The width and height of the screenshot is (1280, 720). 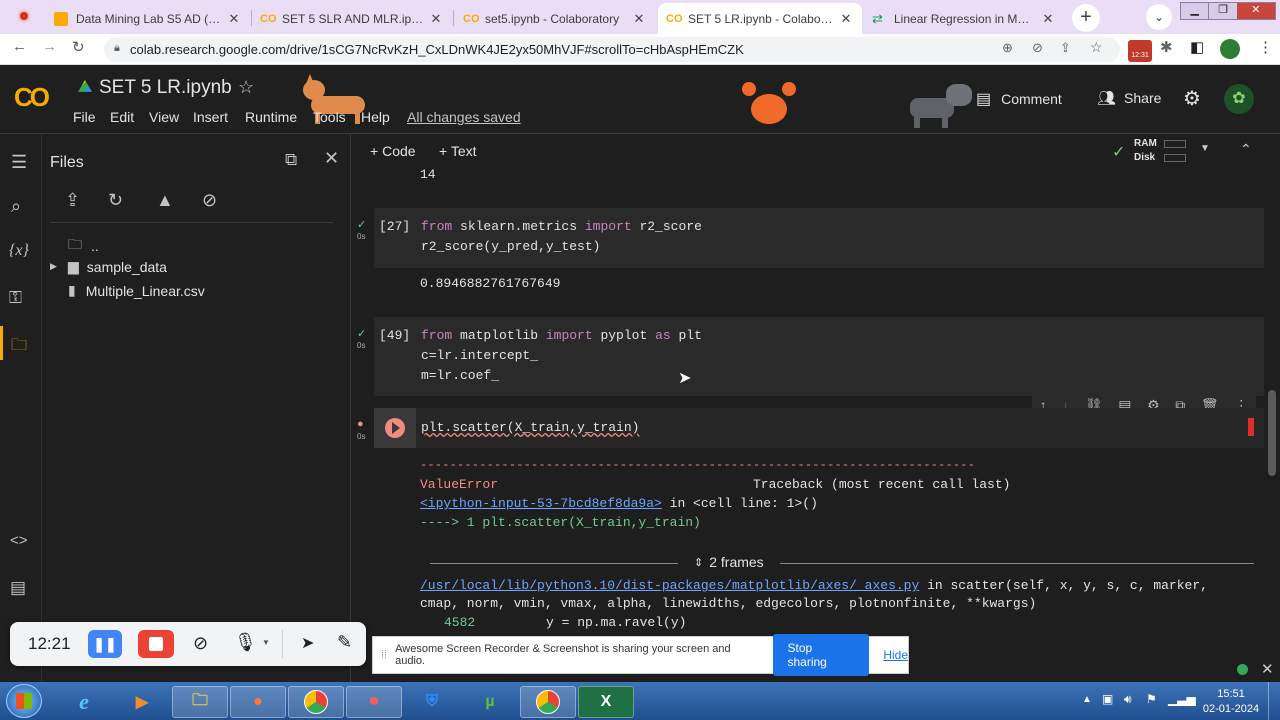 I want to click on mic-dropdown-icon: ▼, so click(x=266, y=642).